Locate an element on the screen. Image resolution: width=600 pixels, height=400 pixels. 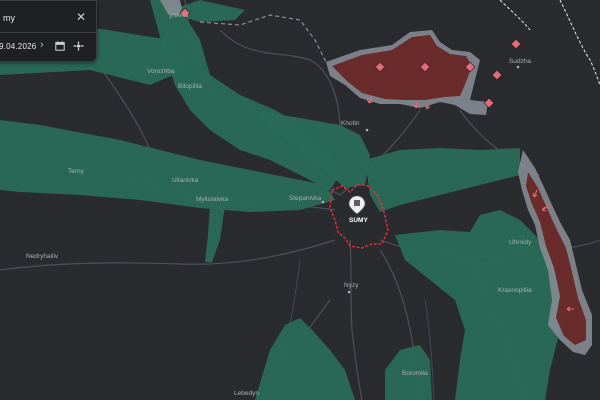
label-sumy: SUMY is located at coordinates (358, 220).